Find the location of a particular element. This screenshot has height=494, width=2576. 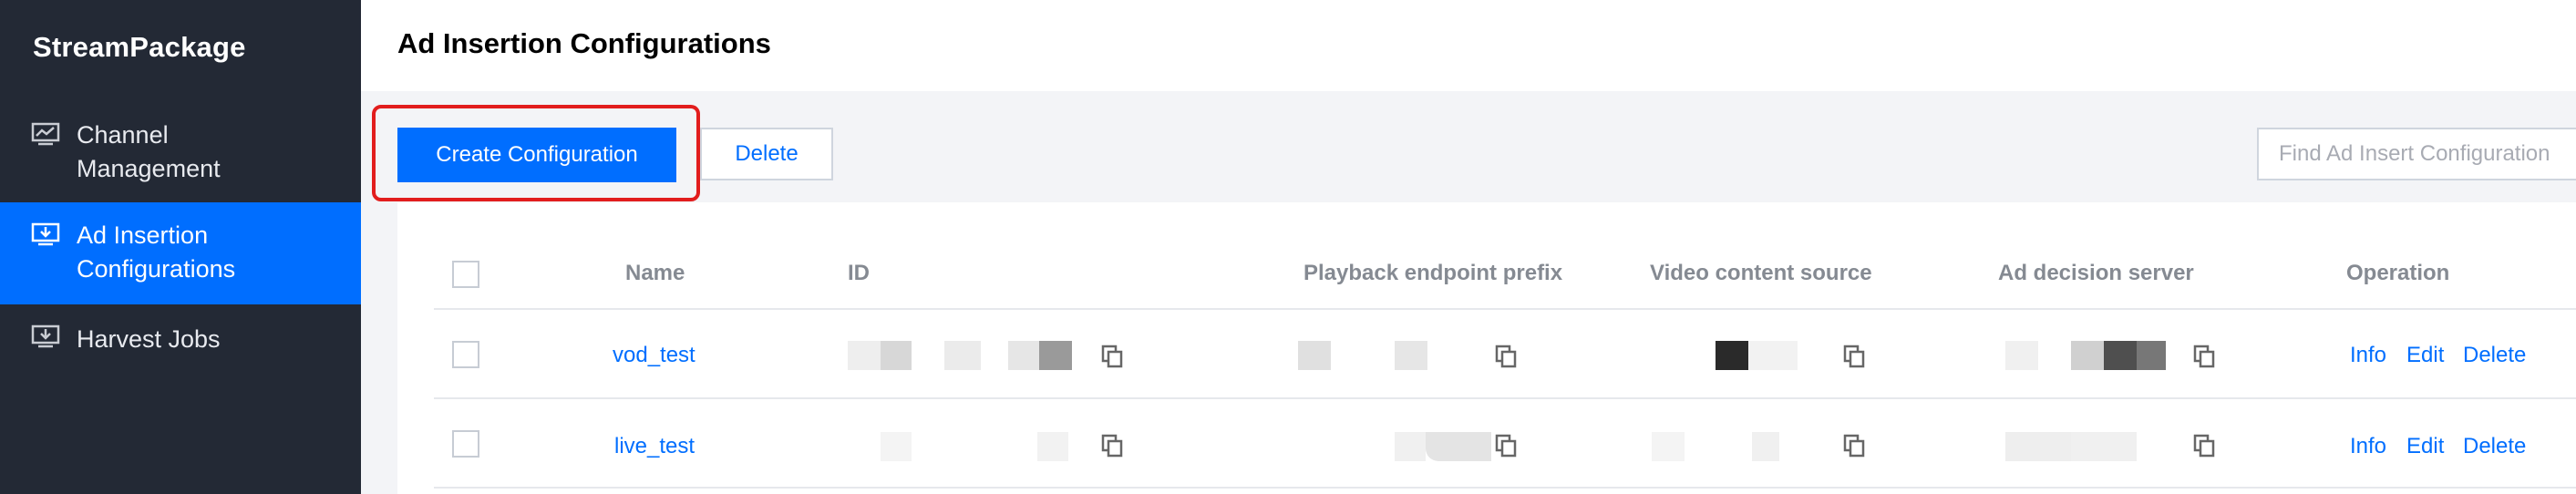

sidebar-item-harvest-jobs: Harvest Jobs is located at coordinates (180, 340).